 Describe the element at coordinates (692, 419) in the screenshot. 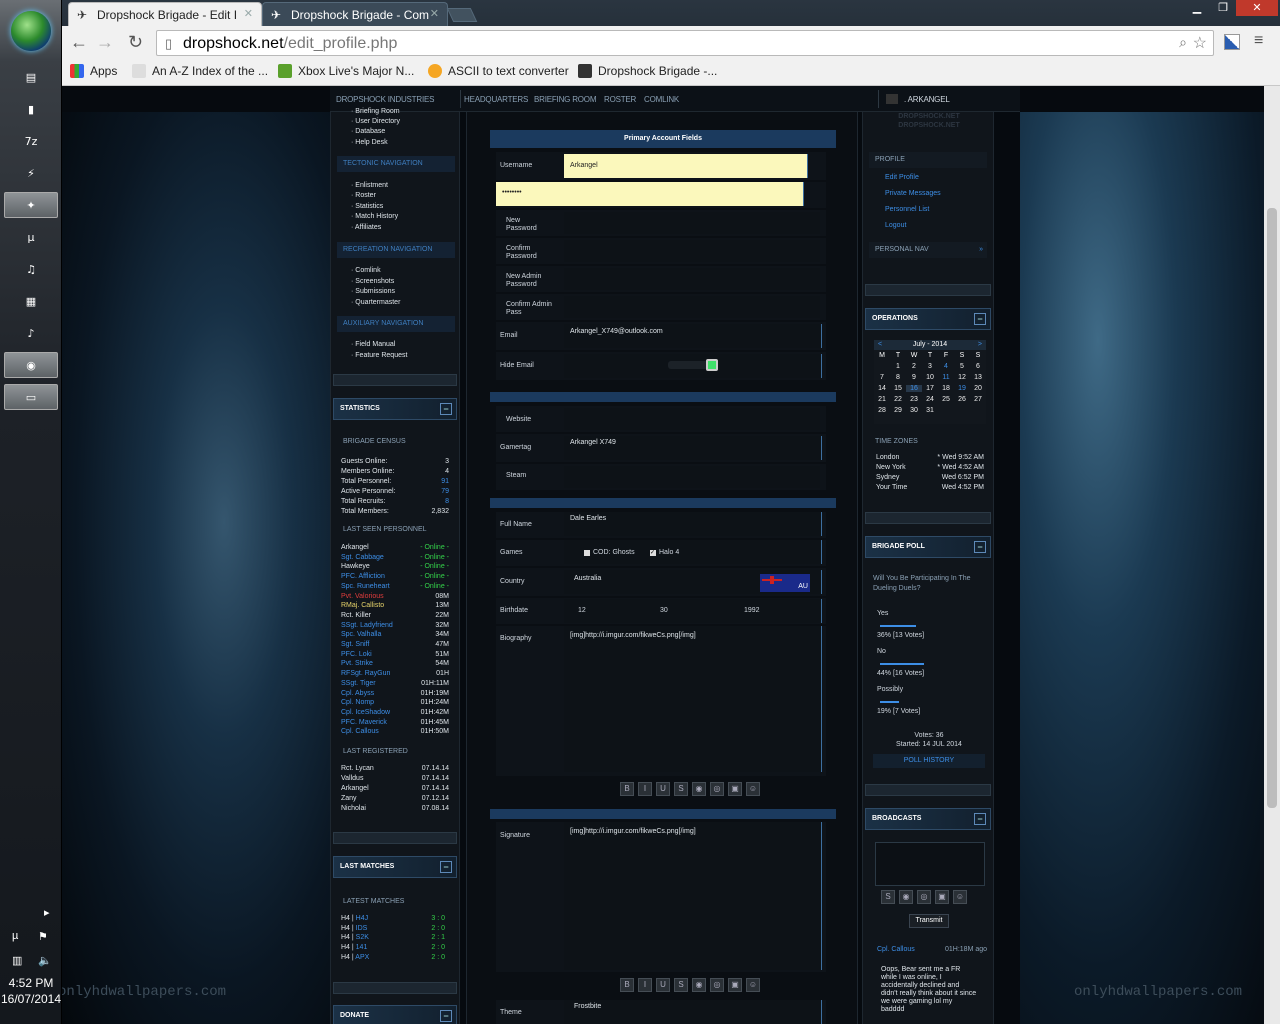

I see `website-field` at that location.